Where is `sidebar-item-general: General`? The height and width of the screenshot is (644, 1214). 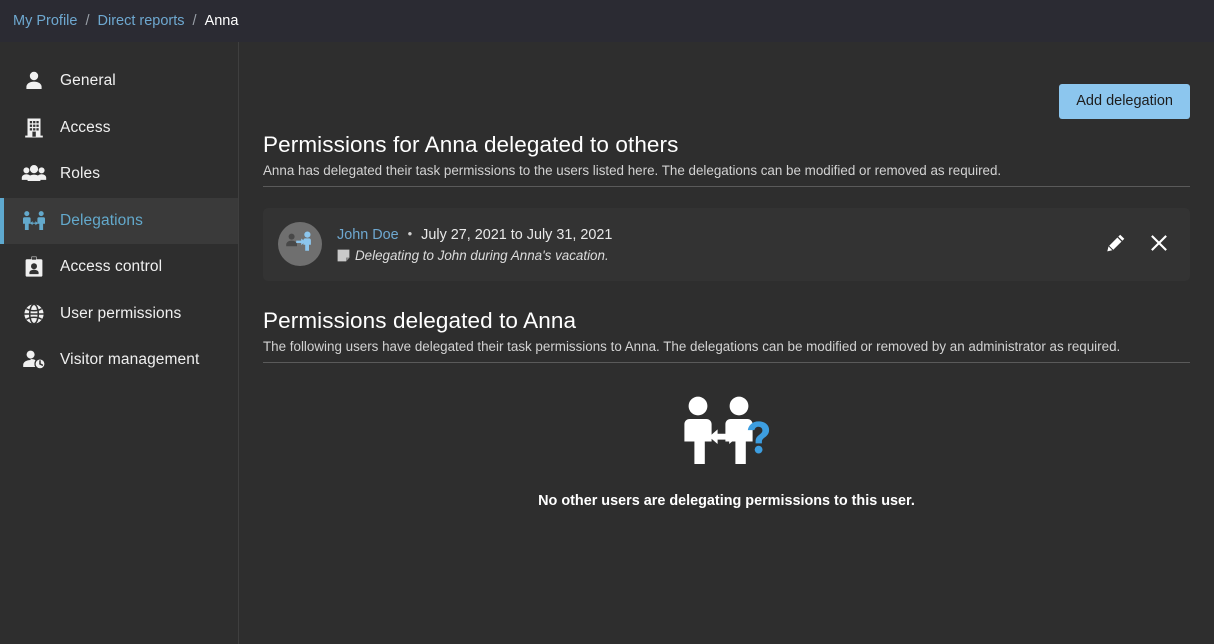
sidebar-item-general: General is located at coordinates (119, 81).